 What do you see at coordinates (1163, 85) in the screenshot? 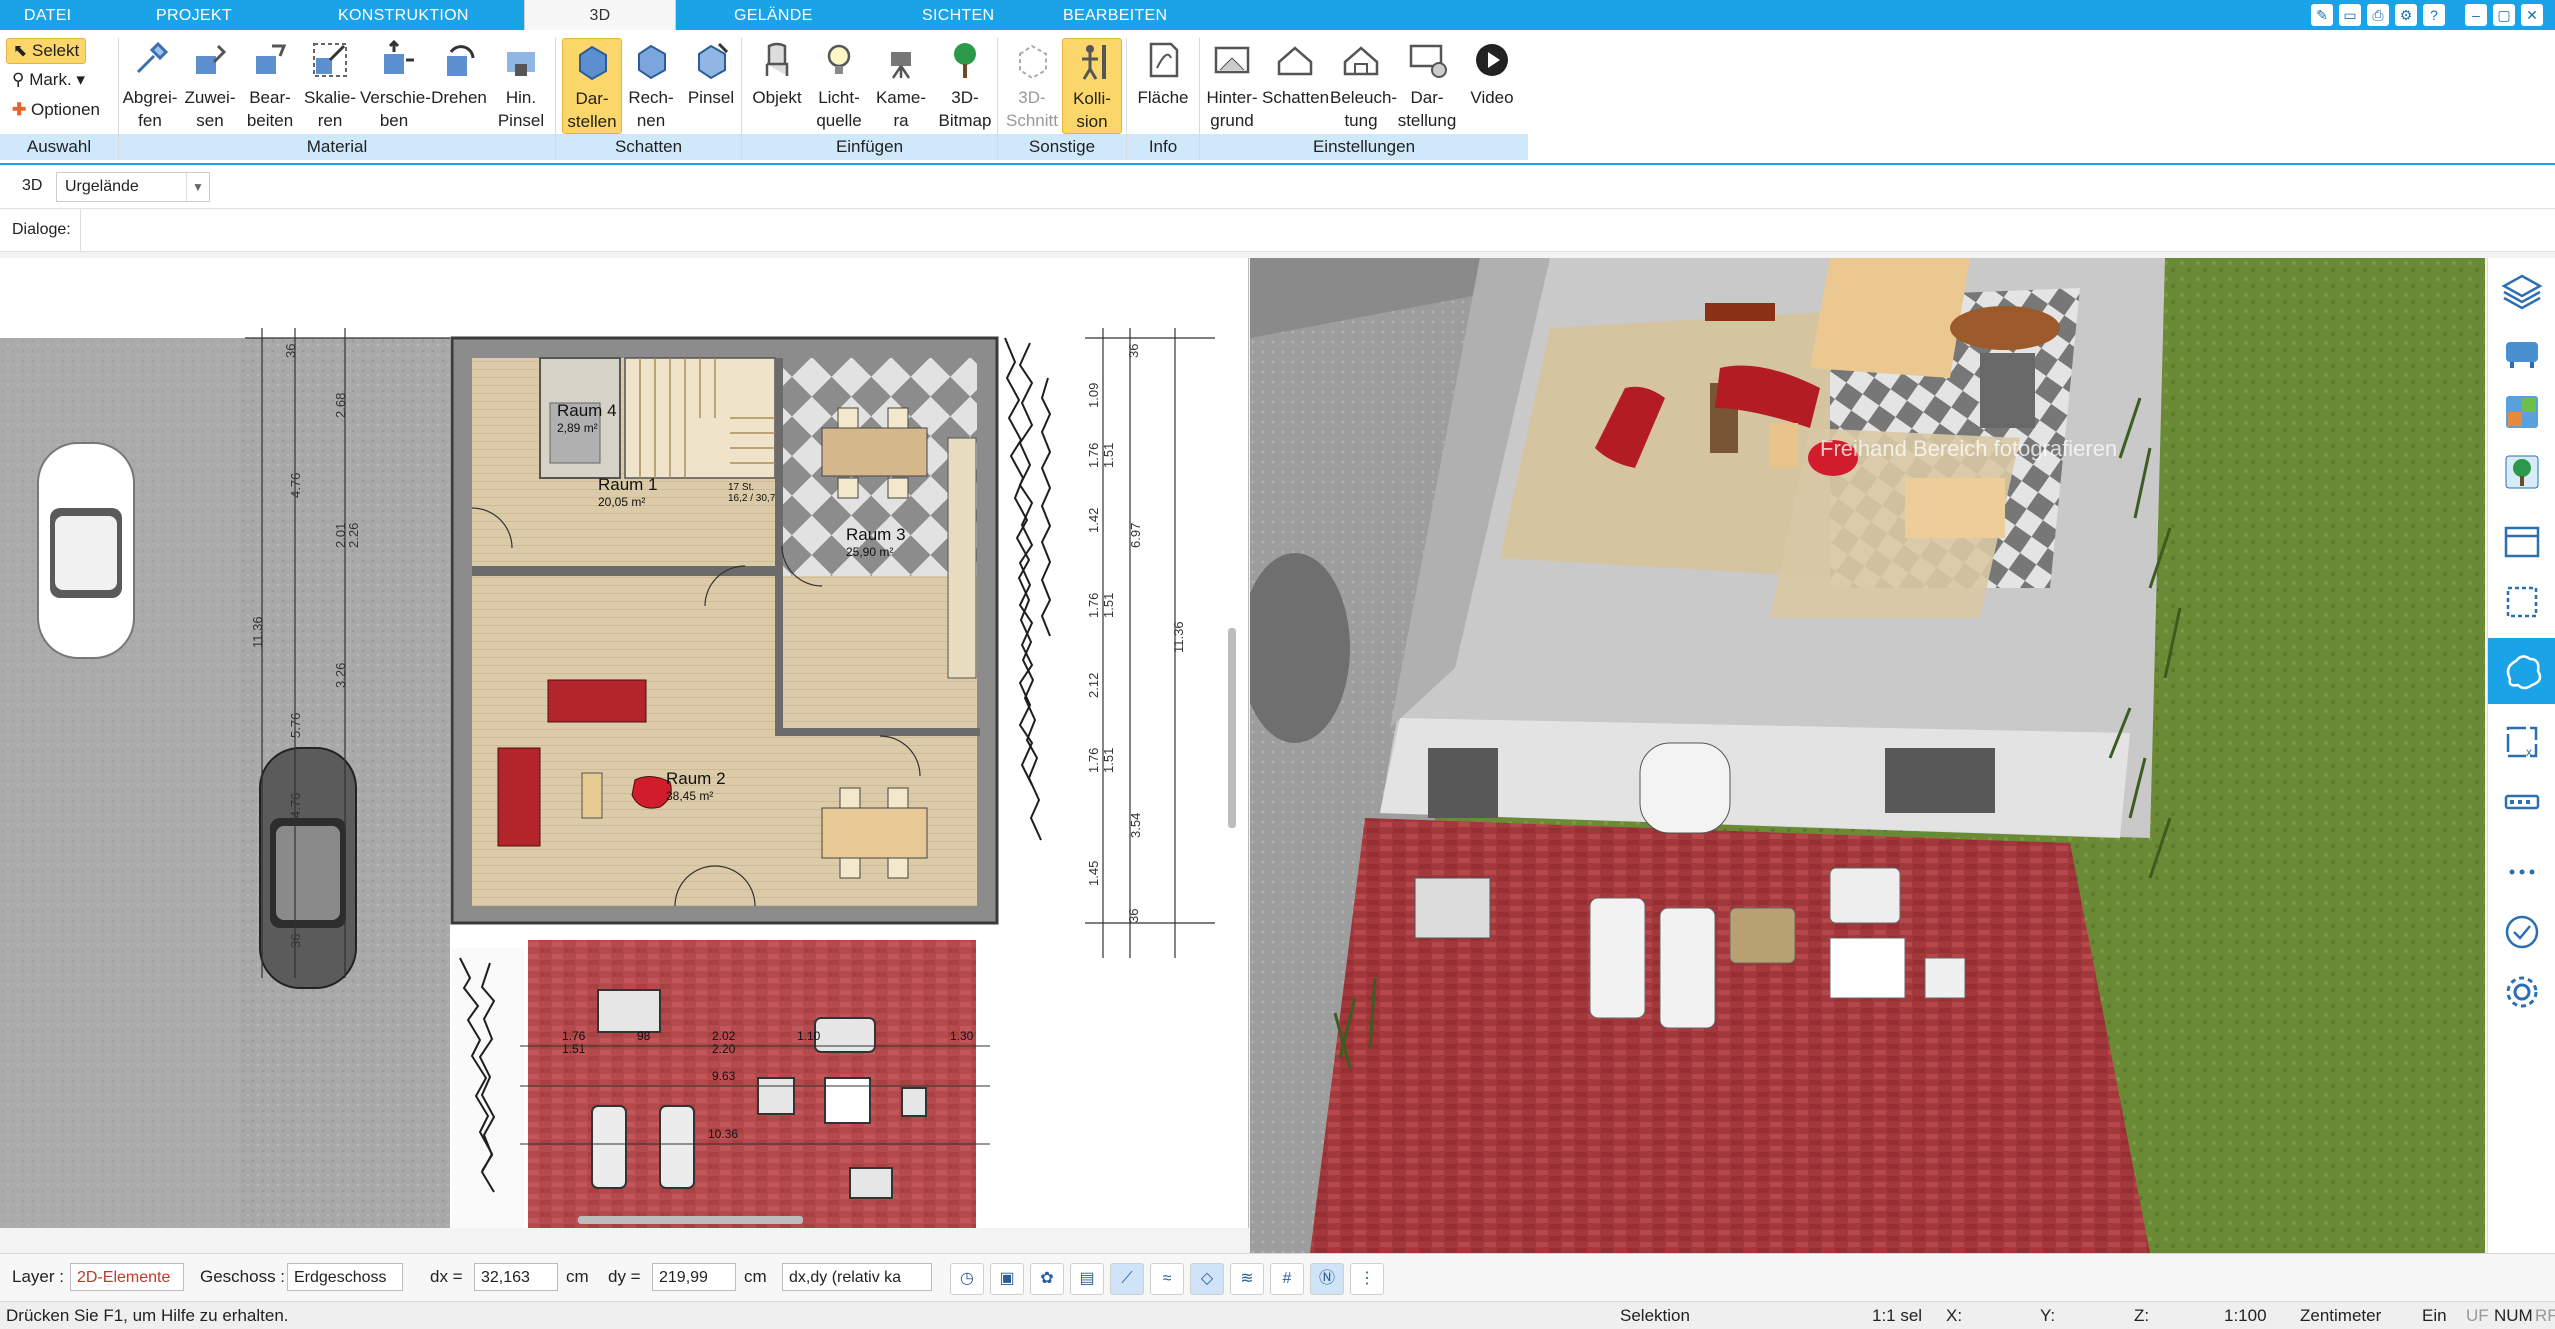
I see `info-button-0: Fläche` at bounding box center [1163, 85].